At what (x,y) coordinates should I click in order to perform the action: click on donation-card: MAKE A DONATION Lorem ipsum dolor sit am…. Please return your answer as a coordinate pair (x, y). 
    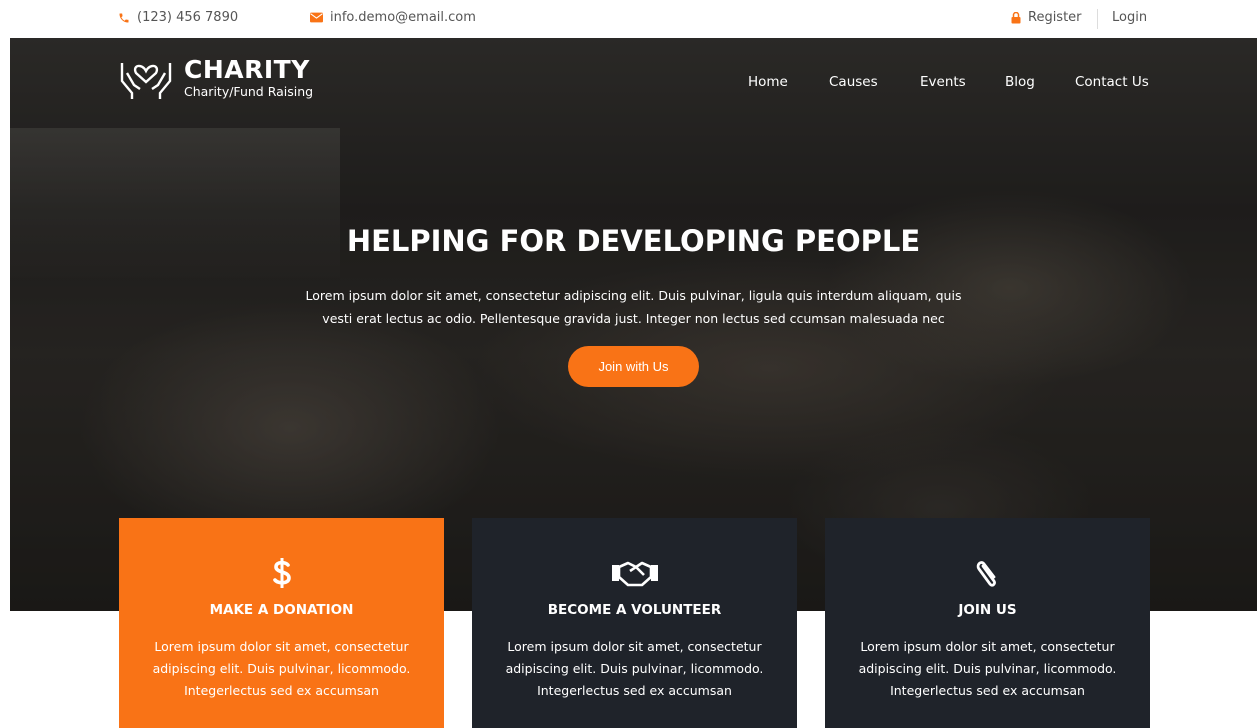
    Looking at the image, I should click on (281, 623).